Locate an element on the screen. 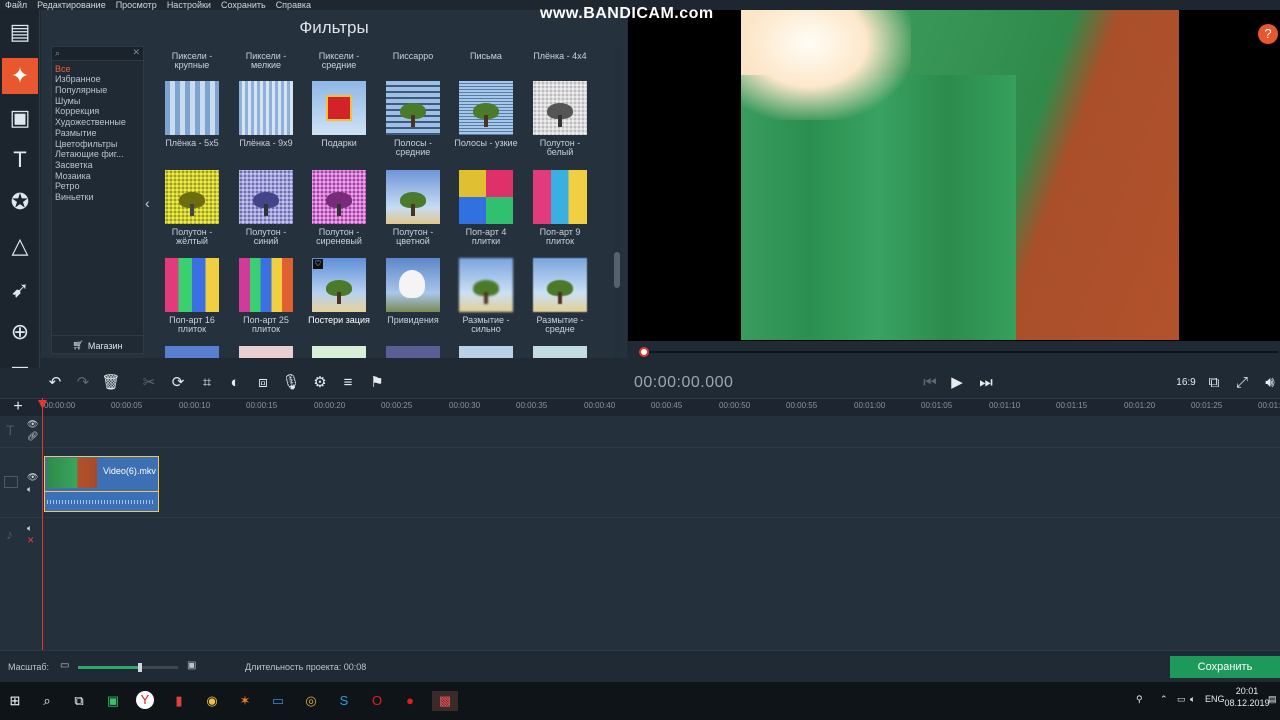 The image size is (1280, 720). opera-icon: O is located at coordinates (377, 701).